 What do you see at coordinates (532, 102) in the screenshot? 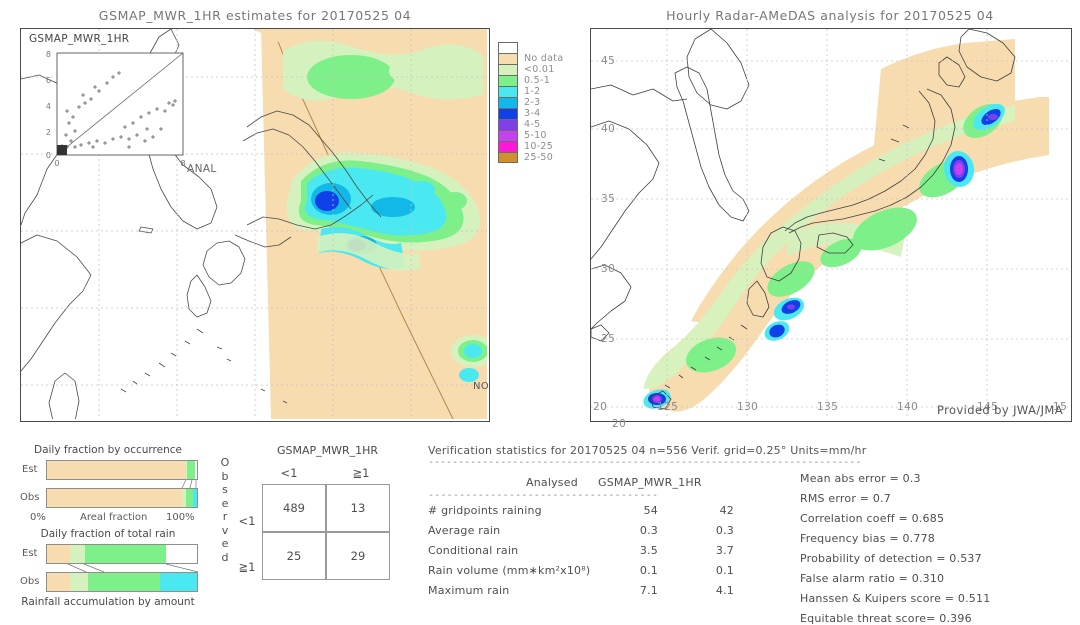
I see `colorbar-label-5: 2-3` at bounding box center [532, 102].